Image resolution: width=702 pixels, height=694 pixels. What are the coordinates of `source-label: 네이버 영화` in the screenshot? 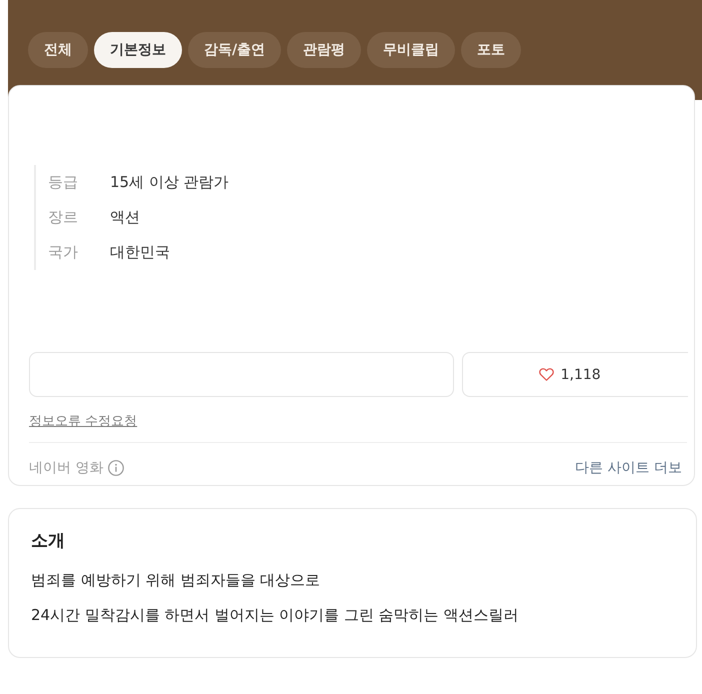 It's located at (66, 468).